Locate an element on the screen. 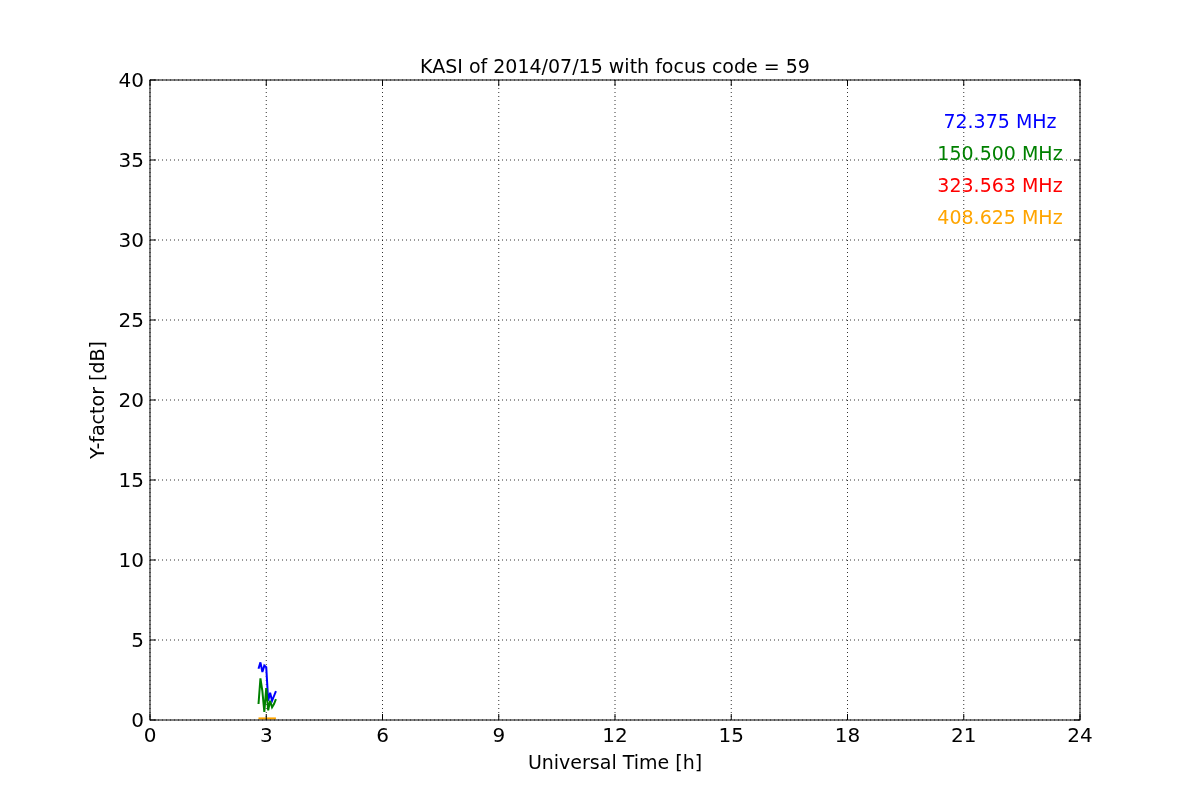  x-axis-label: Universal Time [h] is located at coordinates (615, 762).